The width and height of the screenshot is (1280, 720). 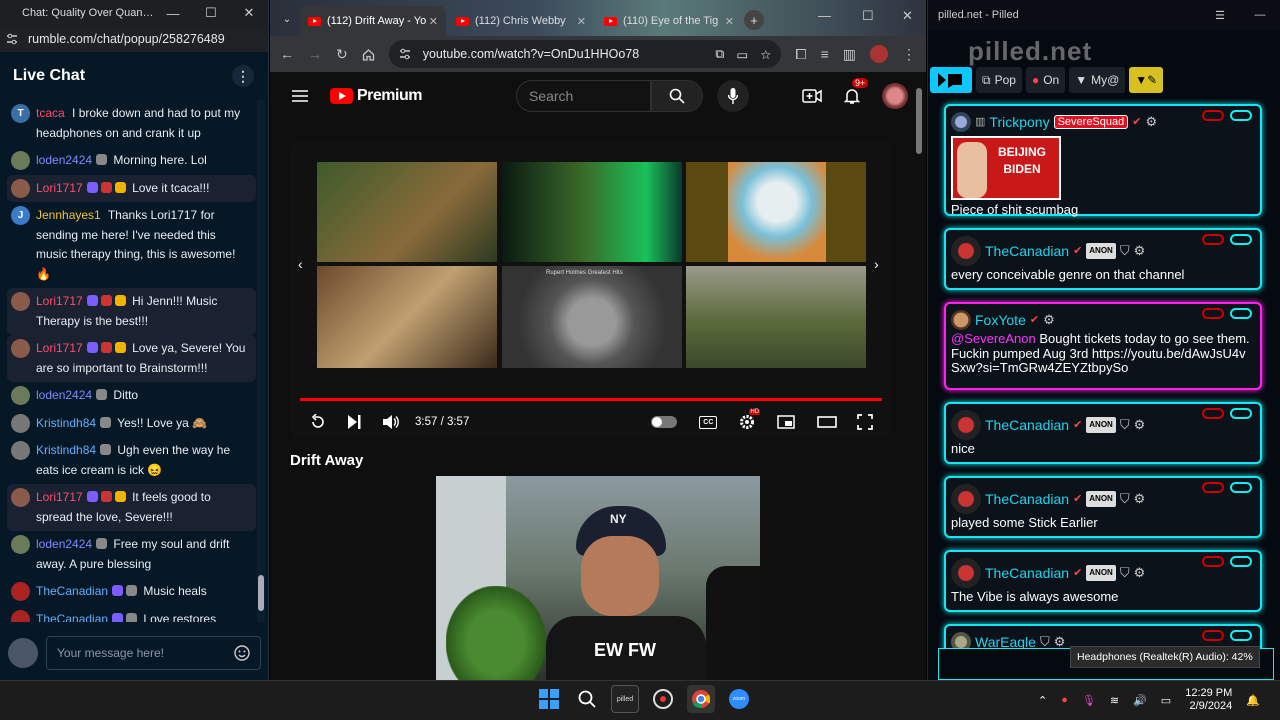 I want to click on tab-search-icon: ⌄, so click(x=287, y=19).